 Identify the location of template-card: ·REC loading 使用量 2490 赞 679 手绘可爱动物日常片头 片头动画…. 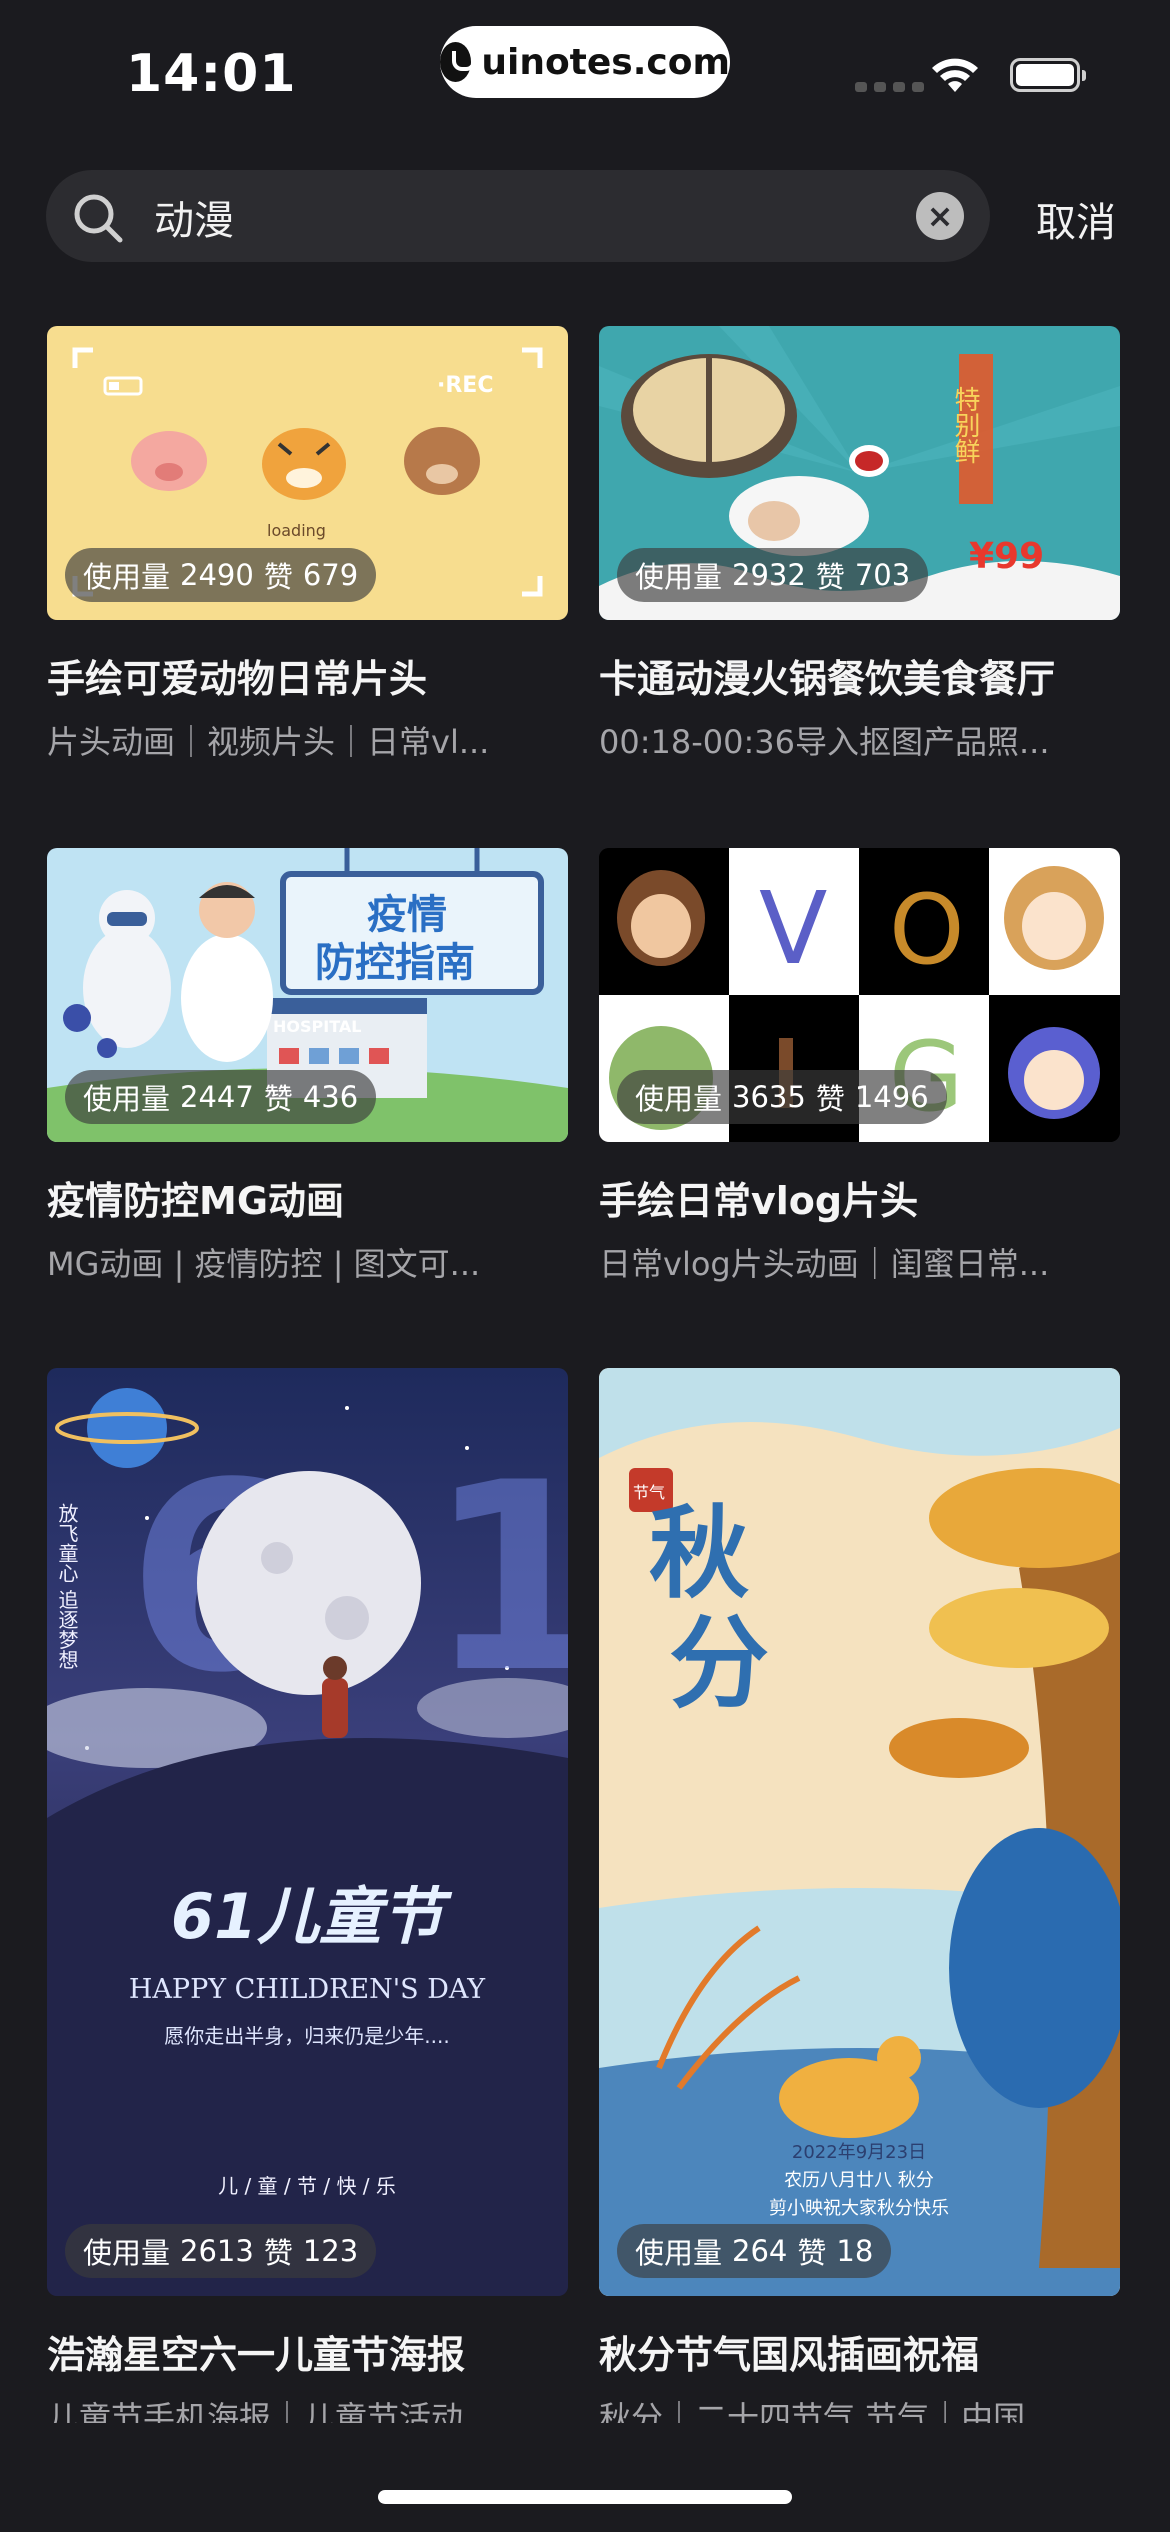
(307, 544).